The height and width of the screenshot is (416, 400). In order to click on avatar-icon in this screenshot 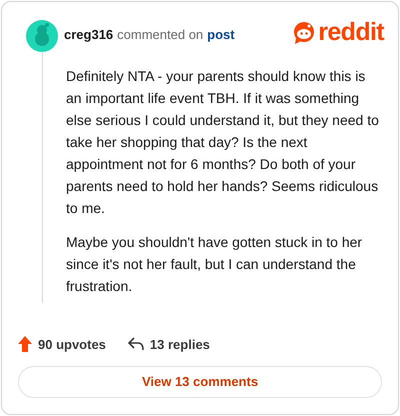, I will do `click(42, 36)`.